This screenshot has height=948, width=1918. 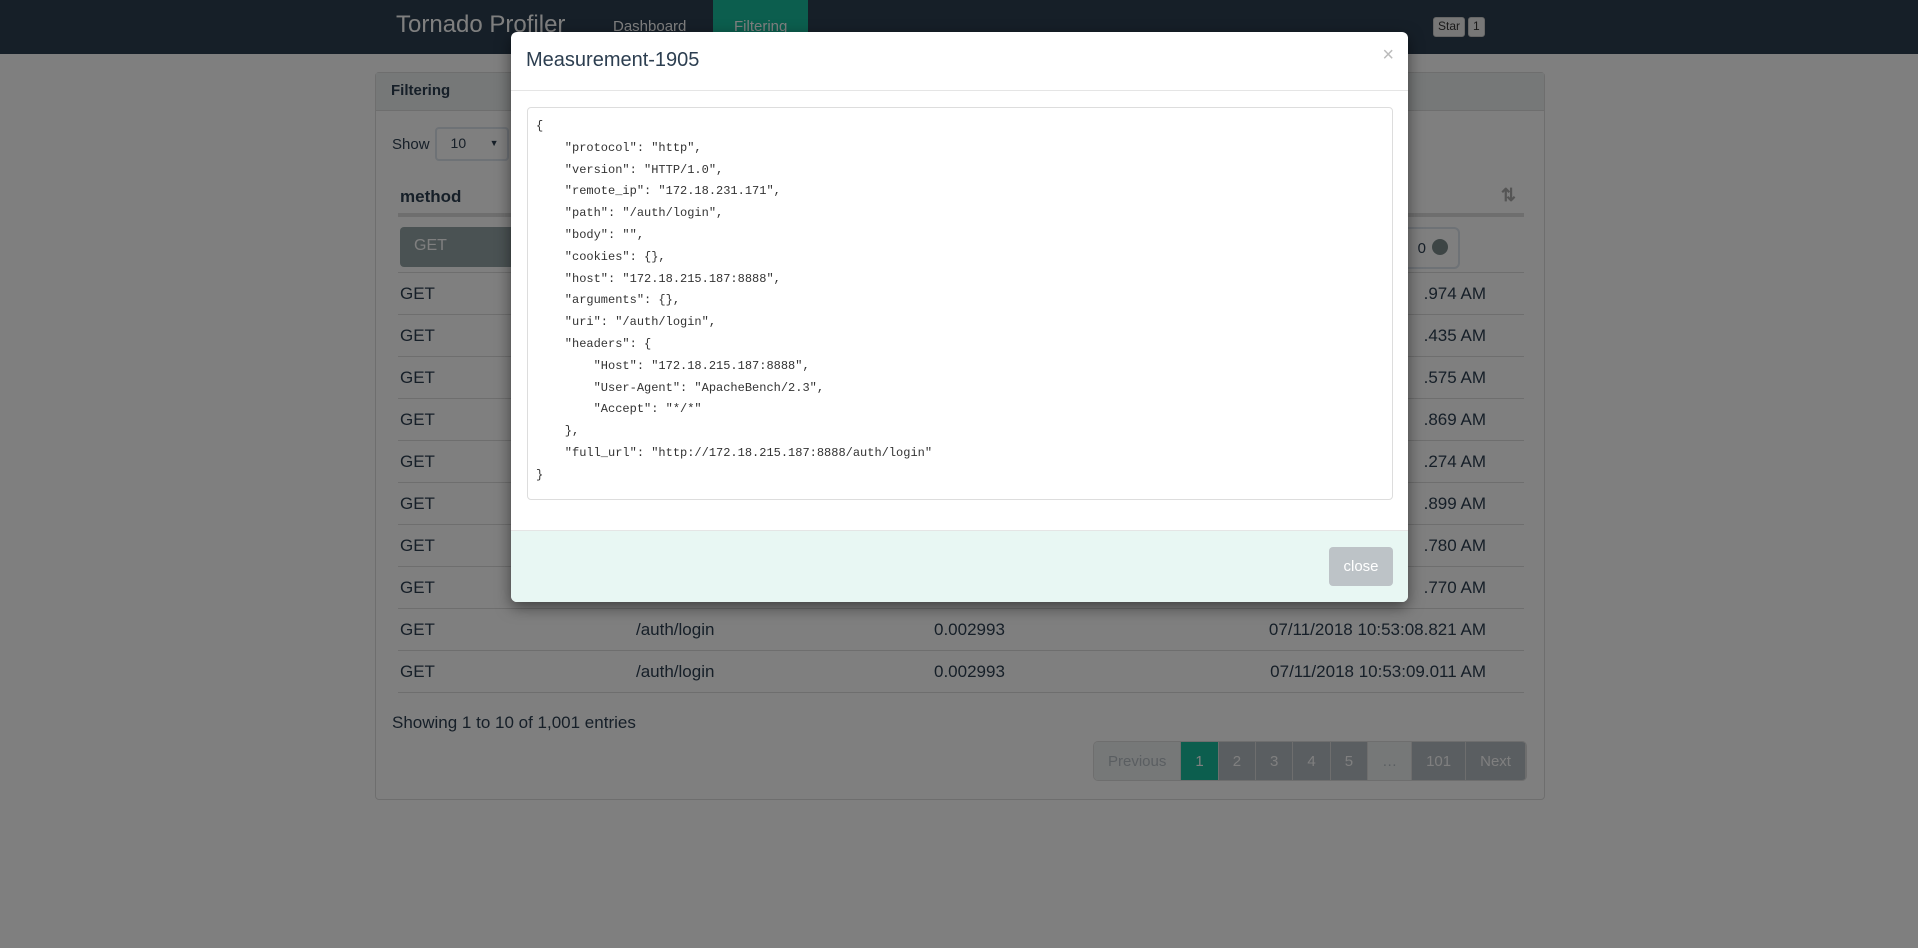 I want to click on modal-title: Measurement-1905, so click(x=613, y=60).